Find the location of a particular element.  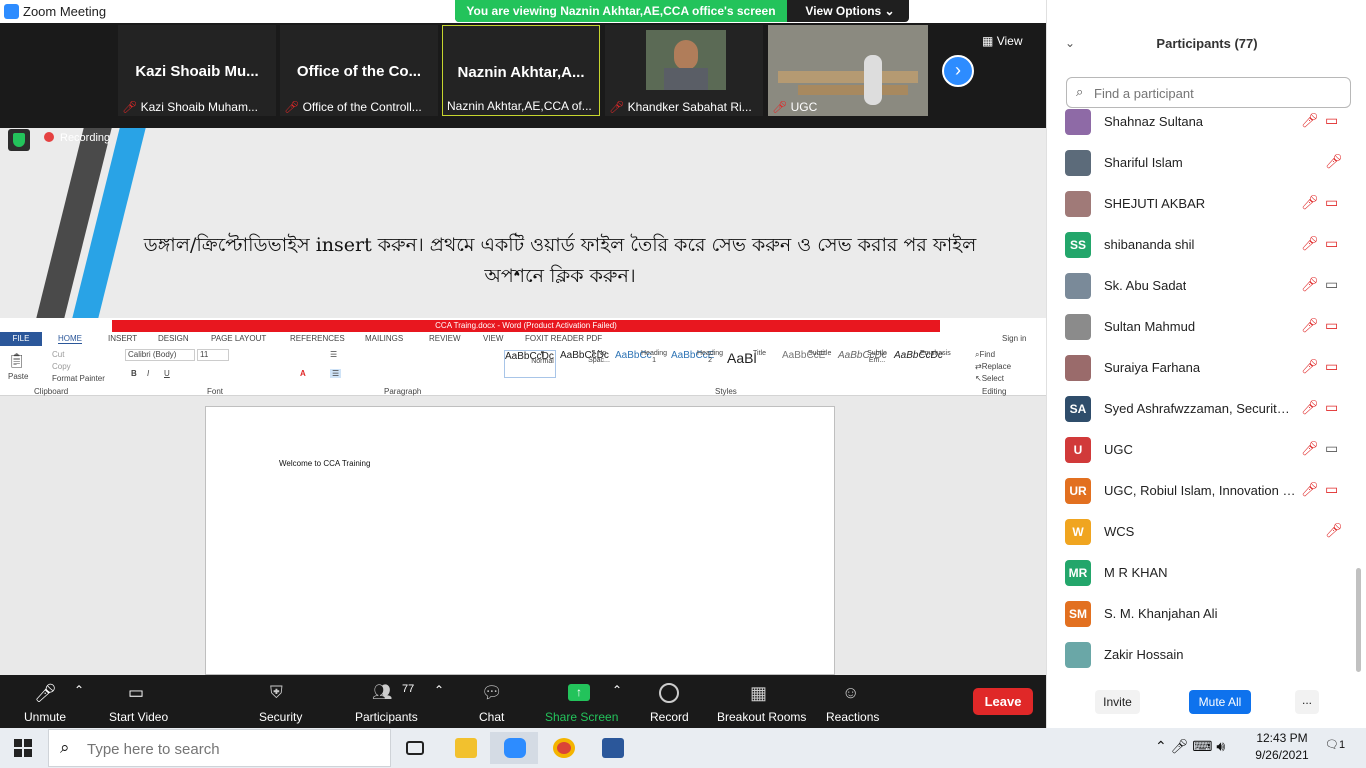

view-button: ▦ View is located at coordinates (1010, 41).